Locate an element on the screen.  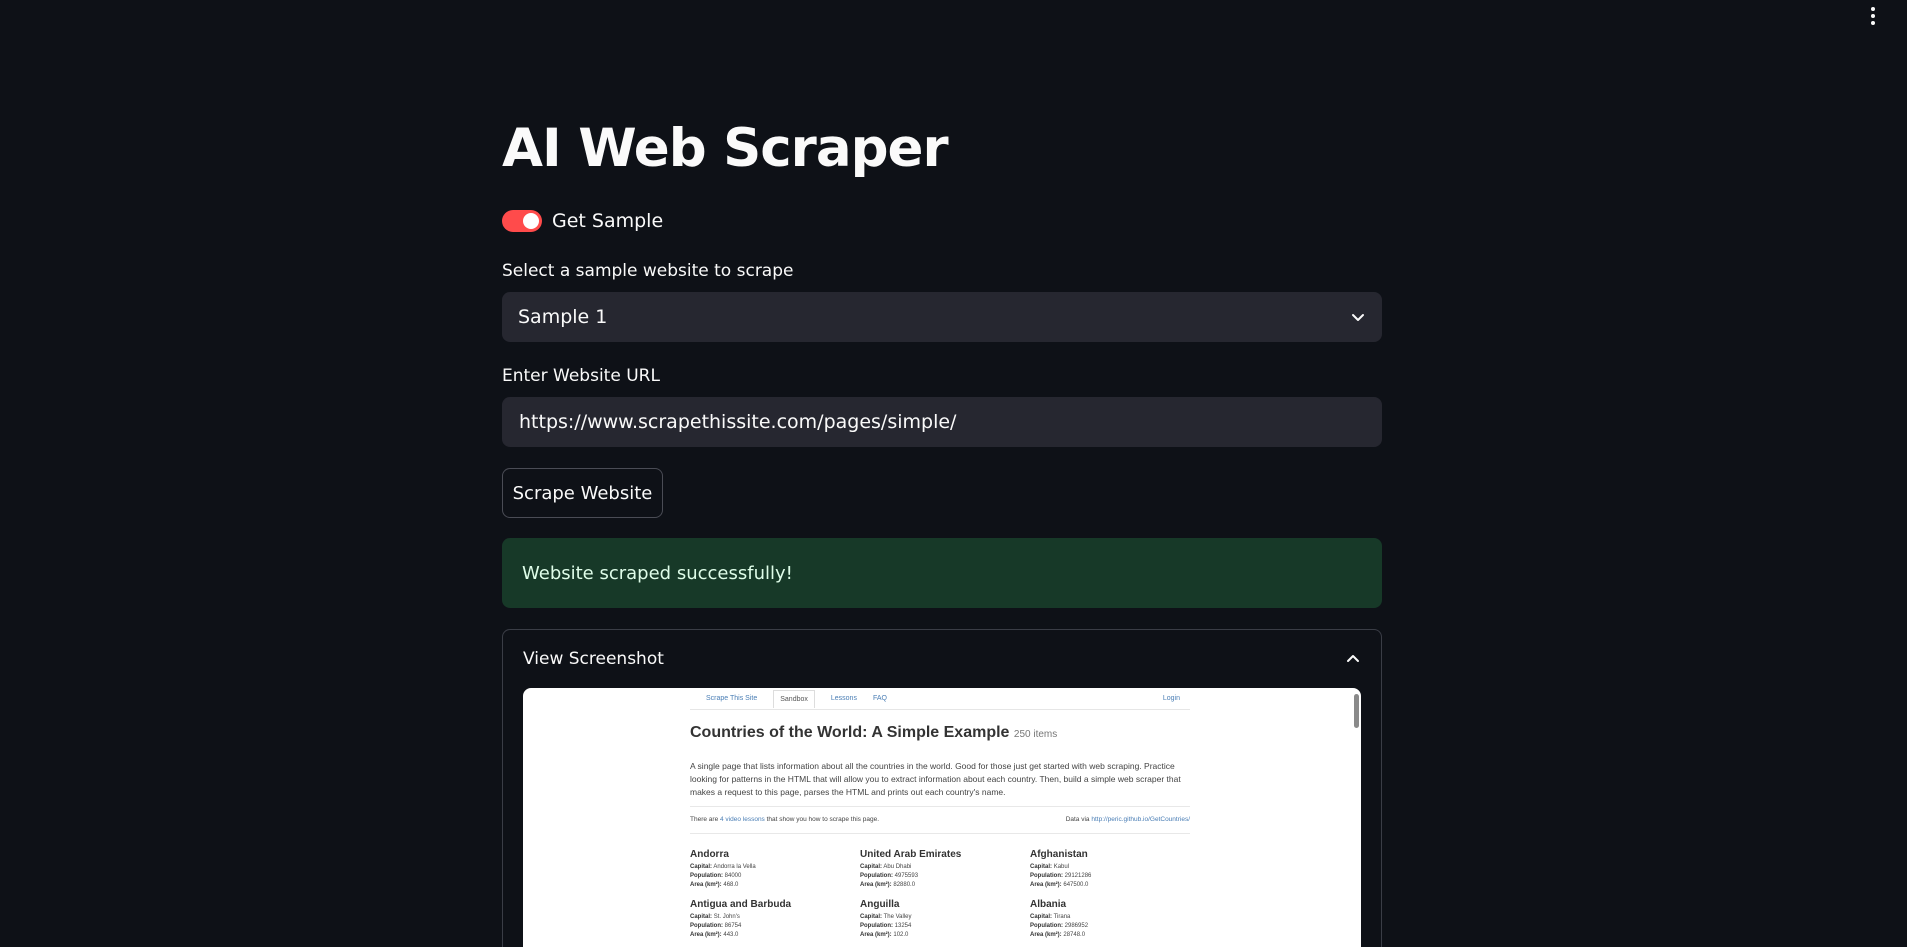
chevron-down-icon is located at coordinates (1358, 317).